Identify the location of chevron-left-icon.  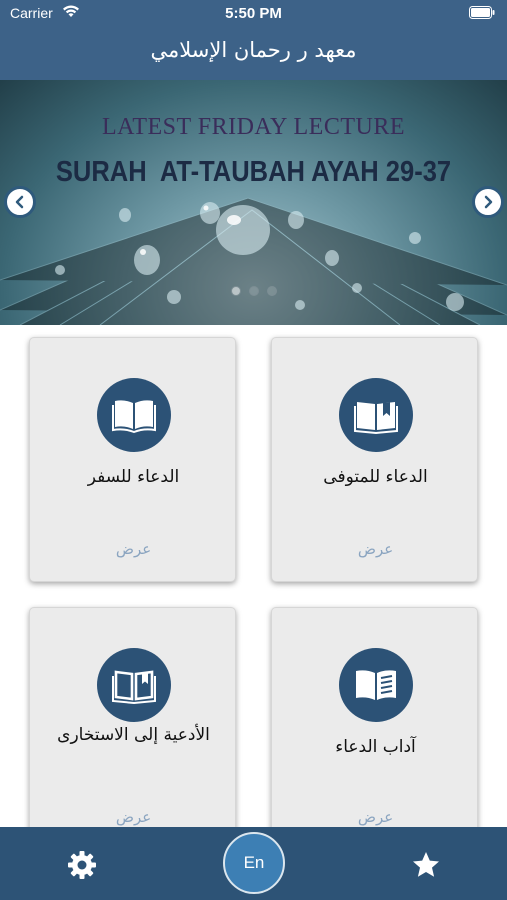
(19, 202).